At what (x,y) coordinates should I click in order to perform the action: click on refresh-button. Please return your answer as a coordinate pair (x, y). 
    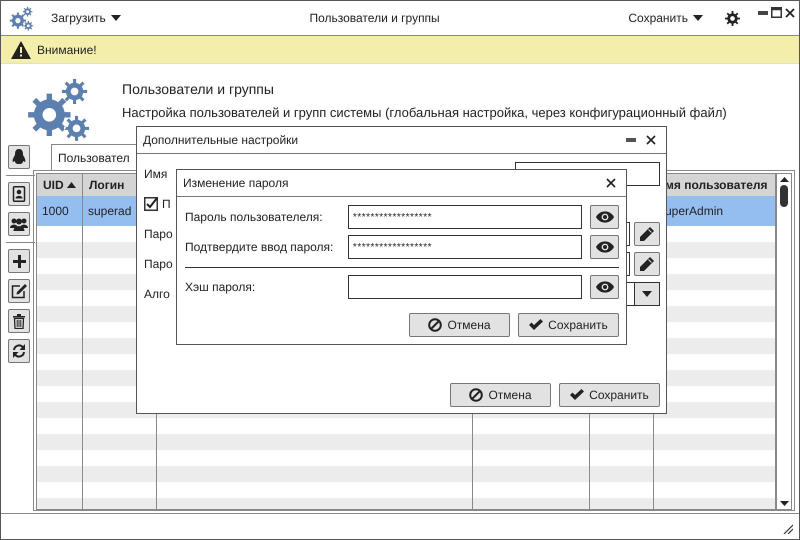
    Looking at the image, I should click on (19, 351).